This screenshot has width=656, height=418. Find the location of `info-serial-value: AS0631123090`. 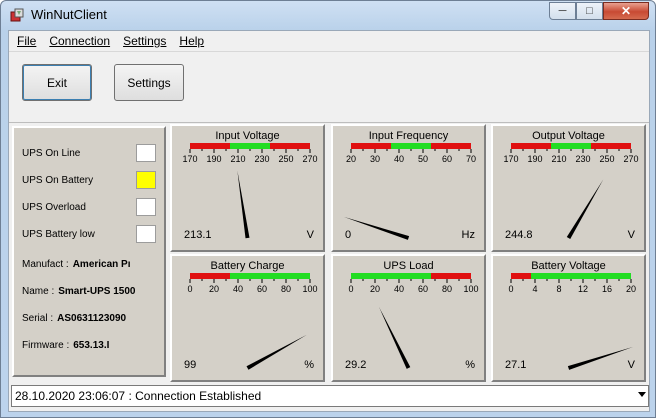

info-serial-value: AS0631123090 is located at coordinates (92, 318).